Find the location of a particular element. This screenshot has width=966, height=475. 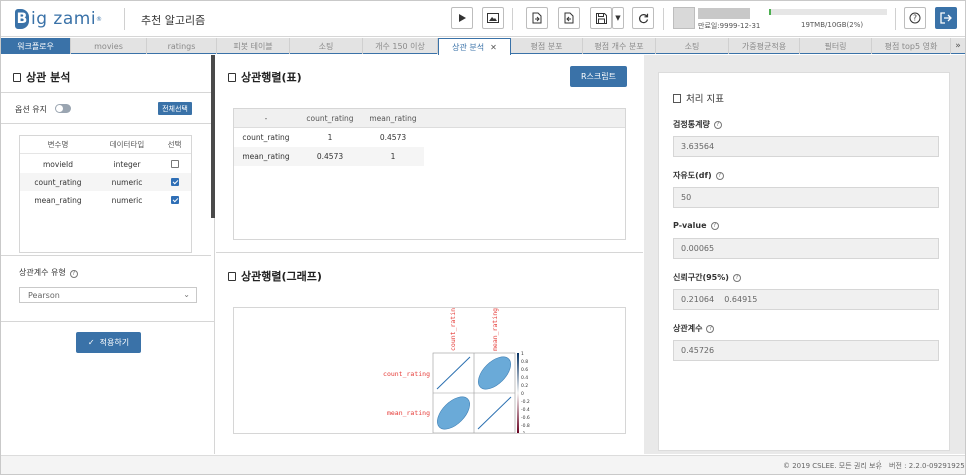

image-button is located at coordinates (493, 18).